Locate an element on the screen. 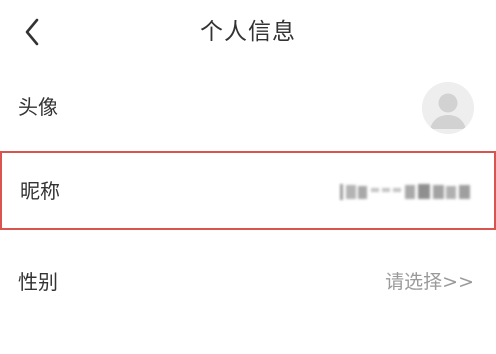 This screenshot has height=354, width=496. avatar-label: 头像 is located at coordinates (38, 107).